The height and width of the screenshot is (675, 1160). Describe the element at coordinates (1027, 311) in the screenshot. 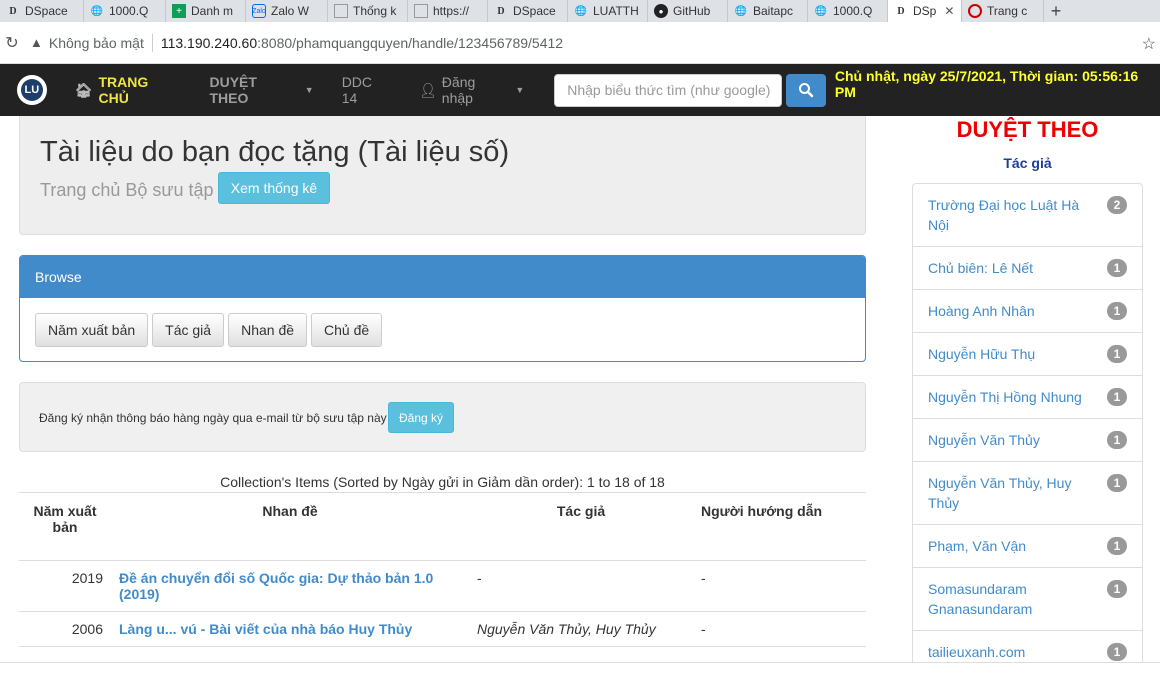

I see `author-facet-item: Hoàng Anh Nhân 1` at that location.